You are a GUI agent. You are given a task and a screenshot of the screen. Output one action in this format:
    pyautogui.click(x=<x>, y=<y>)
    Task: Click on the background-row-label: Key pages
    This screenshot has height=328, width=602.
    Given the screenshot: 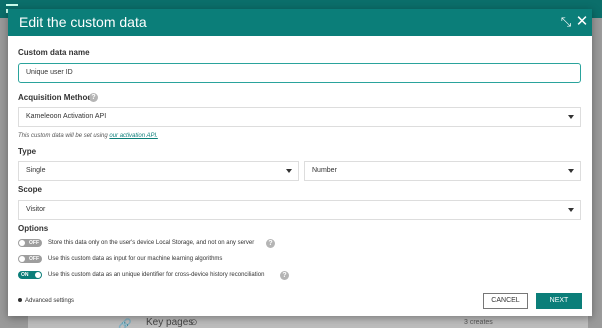 What is the action you would take?
    pyautogui.click(x=170, y=322)
    